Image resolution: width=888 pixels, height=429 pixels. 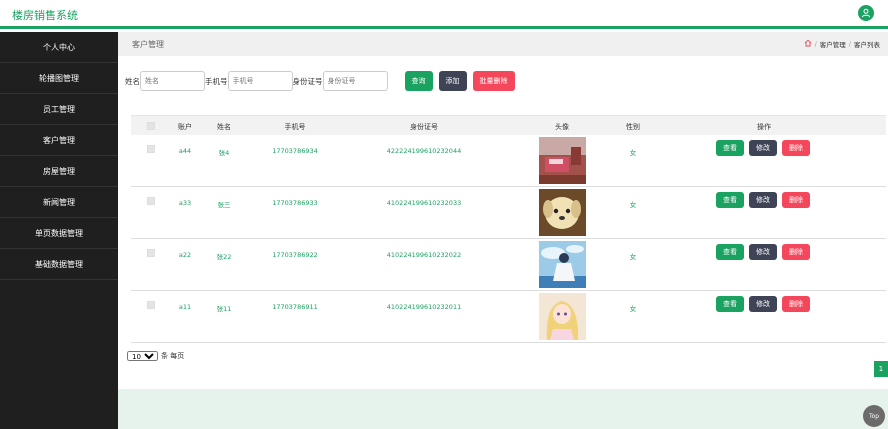 What do you see at coordinates (185, 127) in the screenshot?
I see `column-header-account: 账户` at bounding box center [185, 127].